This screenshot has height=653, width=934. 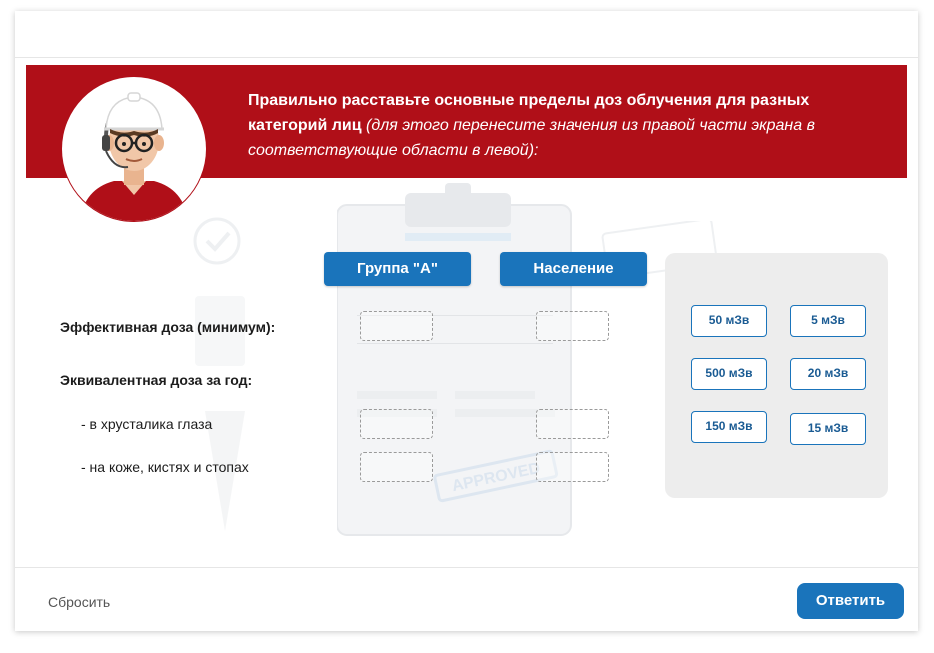 I want to click on option-chip: 150 мЗв, so click(x=729, y=427).